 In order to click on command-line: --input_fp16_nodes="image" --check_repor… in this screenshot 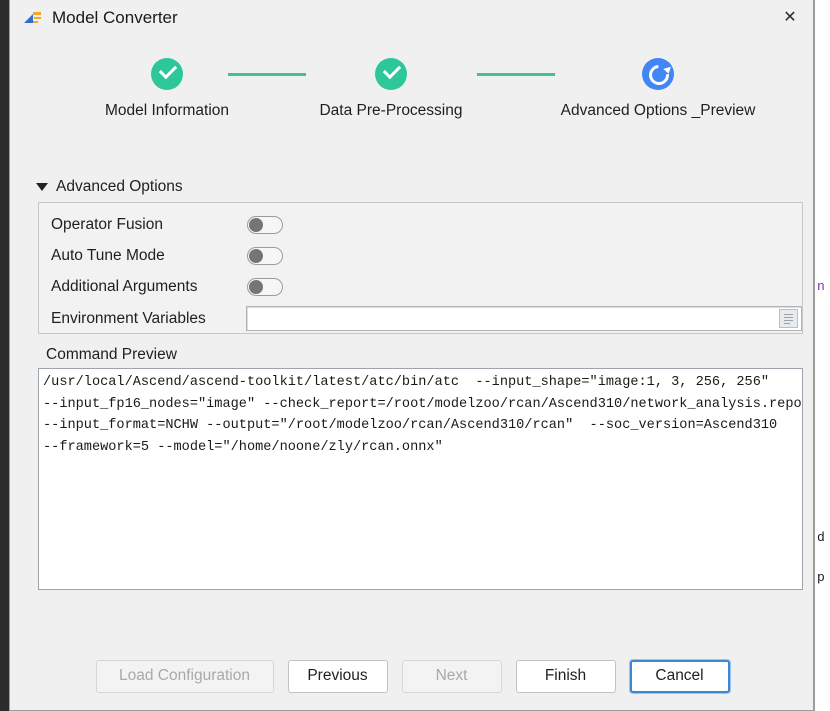, I will do `click(423, 404)`.